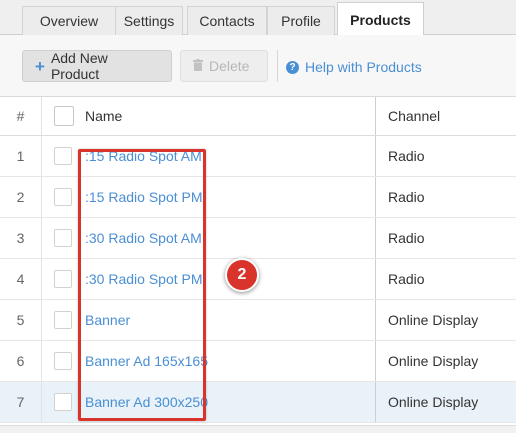 The image size is (516, 433). I want to click on trash-icon, so click(198, 66).